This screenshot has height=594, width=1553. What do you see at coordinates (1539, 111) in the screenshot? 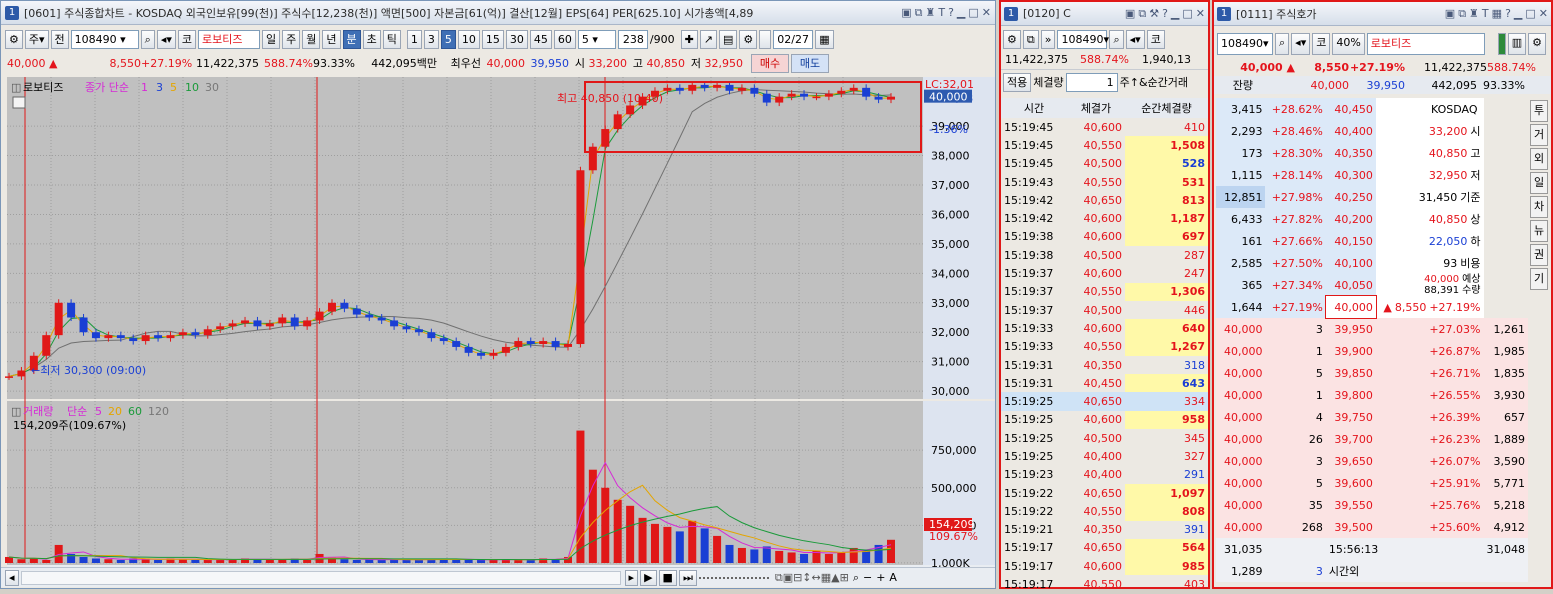
I see `side-tab-0: 투` at bounding box center [1539, 111].